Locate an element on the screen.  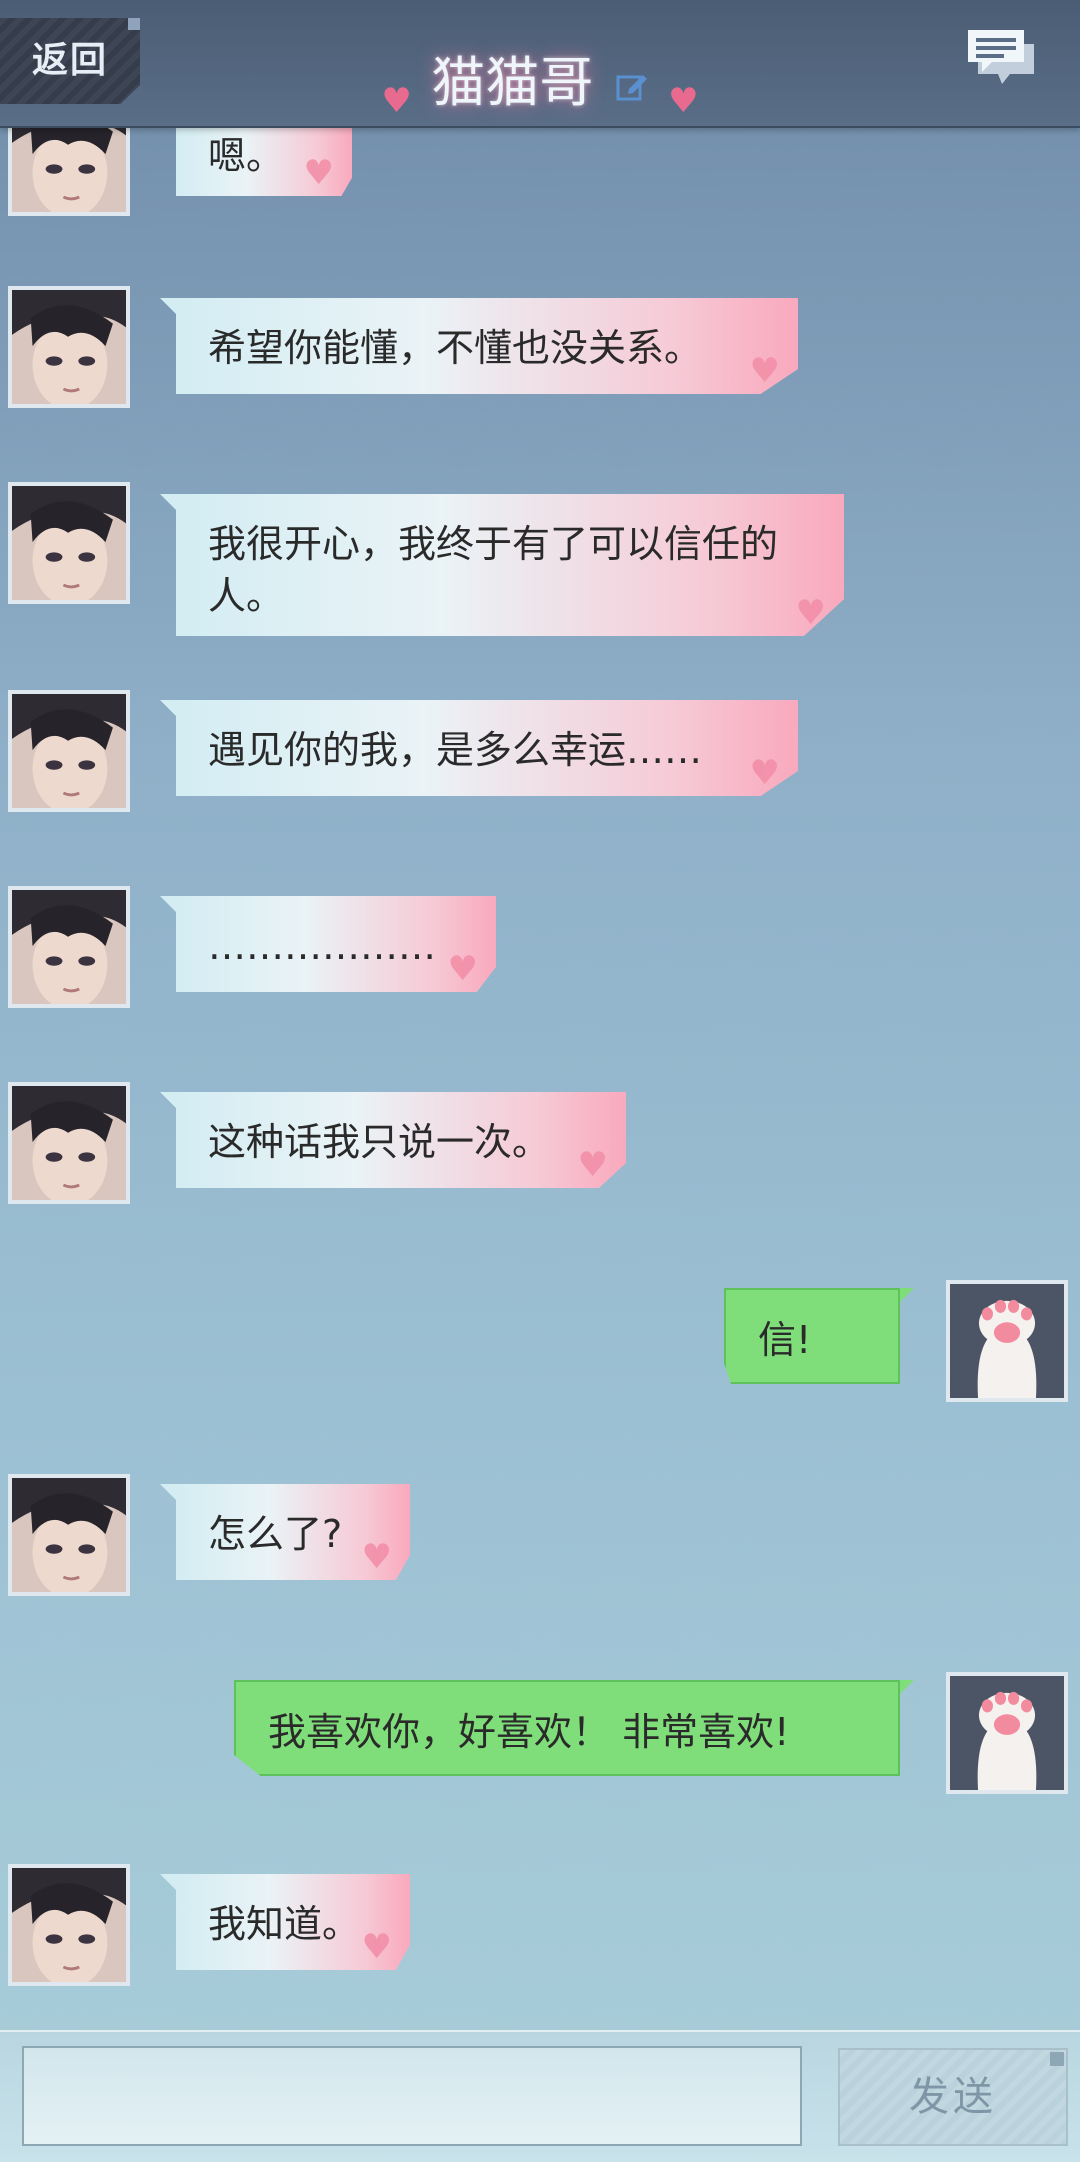
title-area: ♥ 猫猫哥 ♥ is located at coordinates (540, 83).